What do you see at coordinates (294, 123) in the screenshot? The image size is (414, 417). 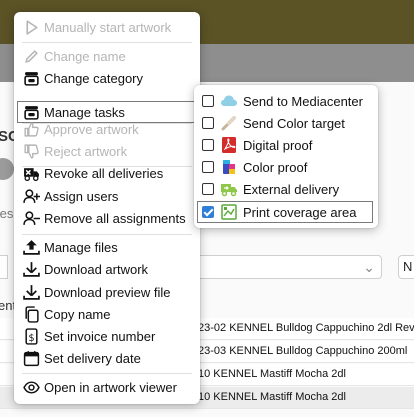 I see `task-item-label: Send Color target` at bounding box center [294, 123].